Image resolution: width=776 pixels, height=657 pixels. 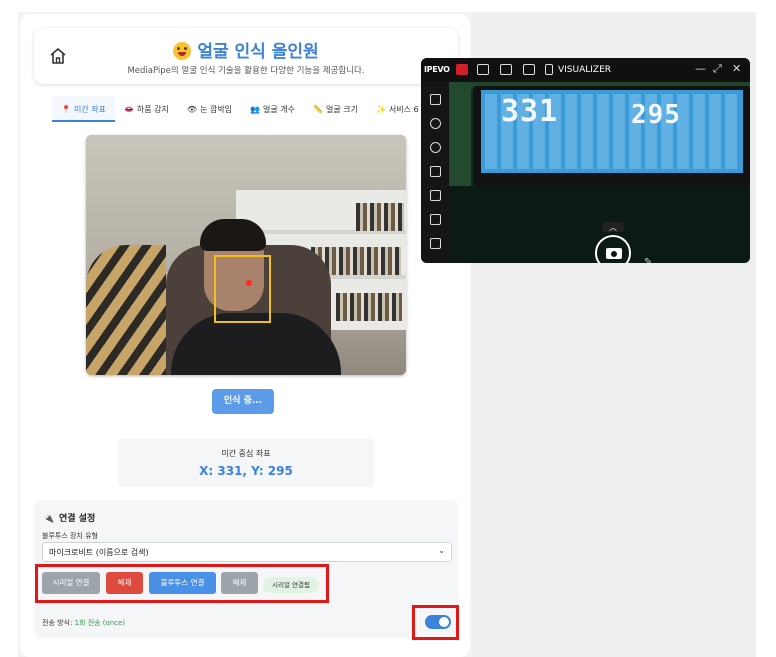 What do you see at coordinates (736, 68) in the screenshot?
I see `close-icon: ✕` at bounding box center [736, 68].